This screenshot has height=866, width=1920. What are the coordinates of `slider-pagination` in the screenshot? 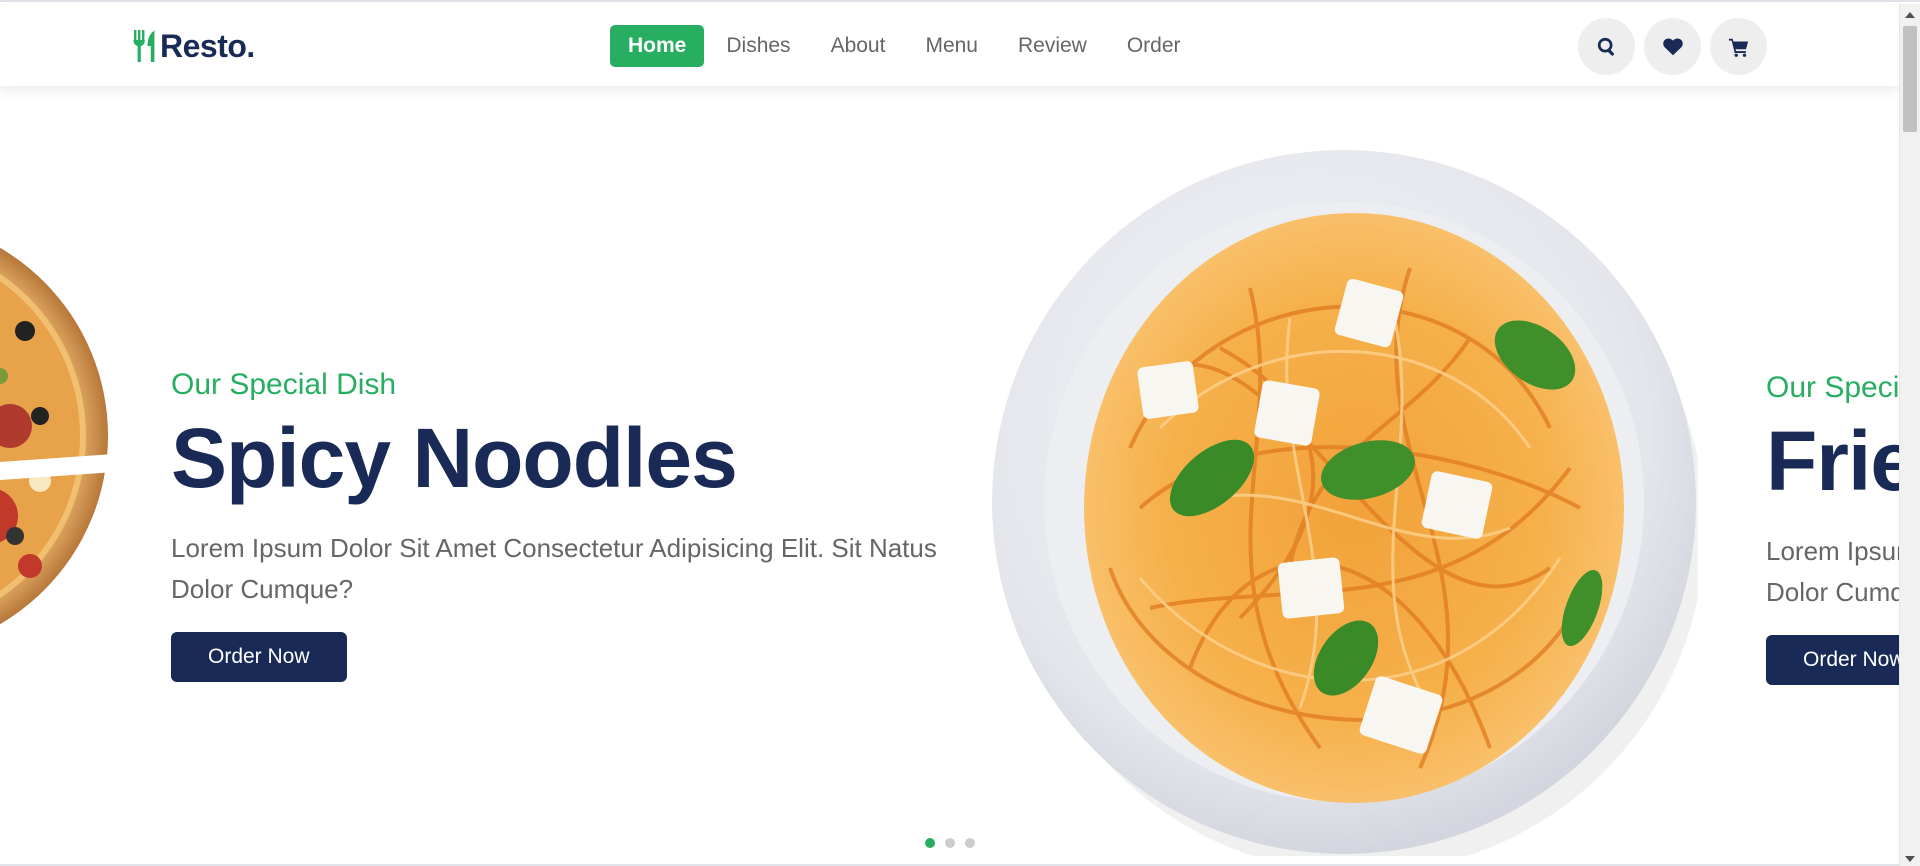 It's located at (950, 843).